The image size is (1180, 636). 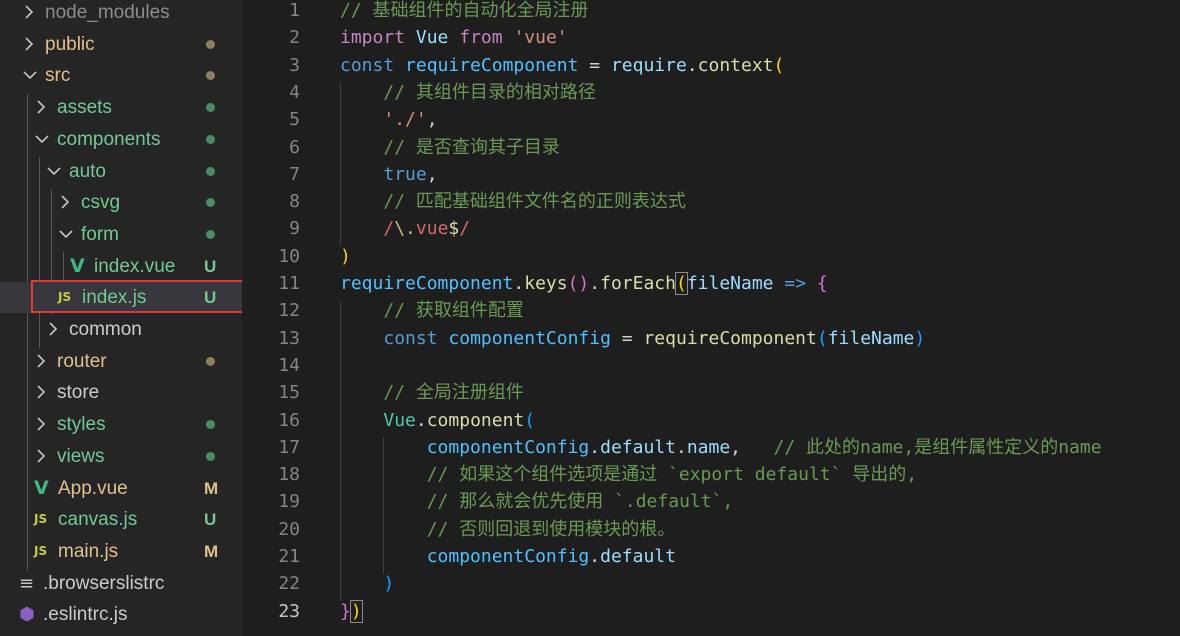 I want to click on code-line: /\.vue$/, so click(x=405, y=228).